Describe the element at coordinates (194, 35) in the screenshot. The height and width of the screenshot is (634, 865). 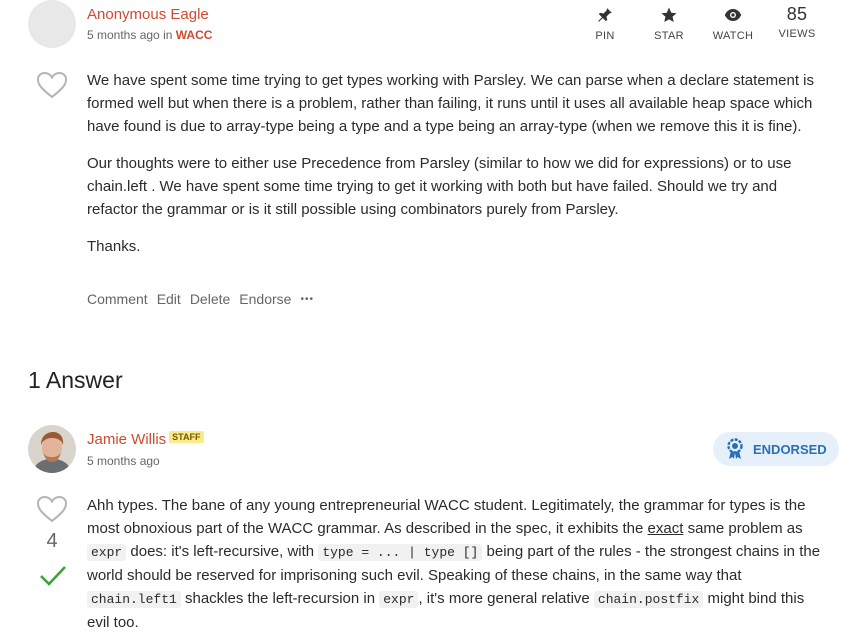
I see `category-link: WACC` at that location.